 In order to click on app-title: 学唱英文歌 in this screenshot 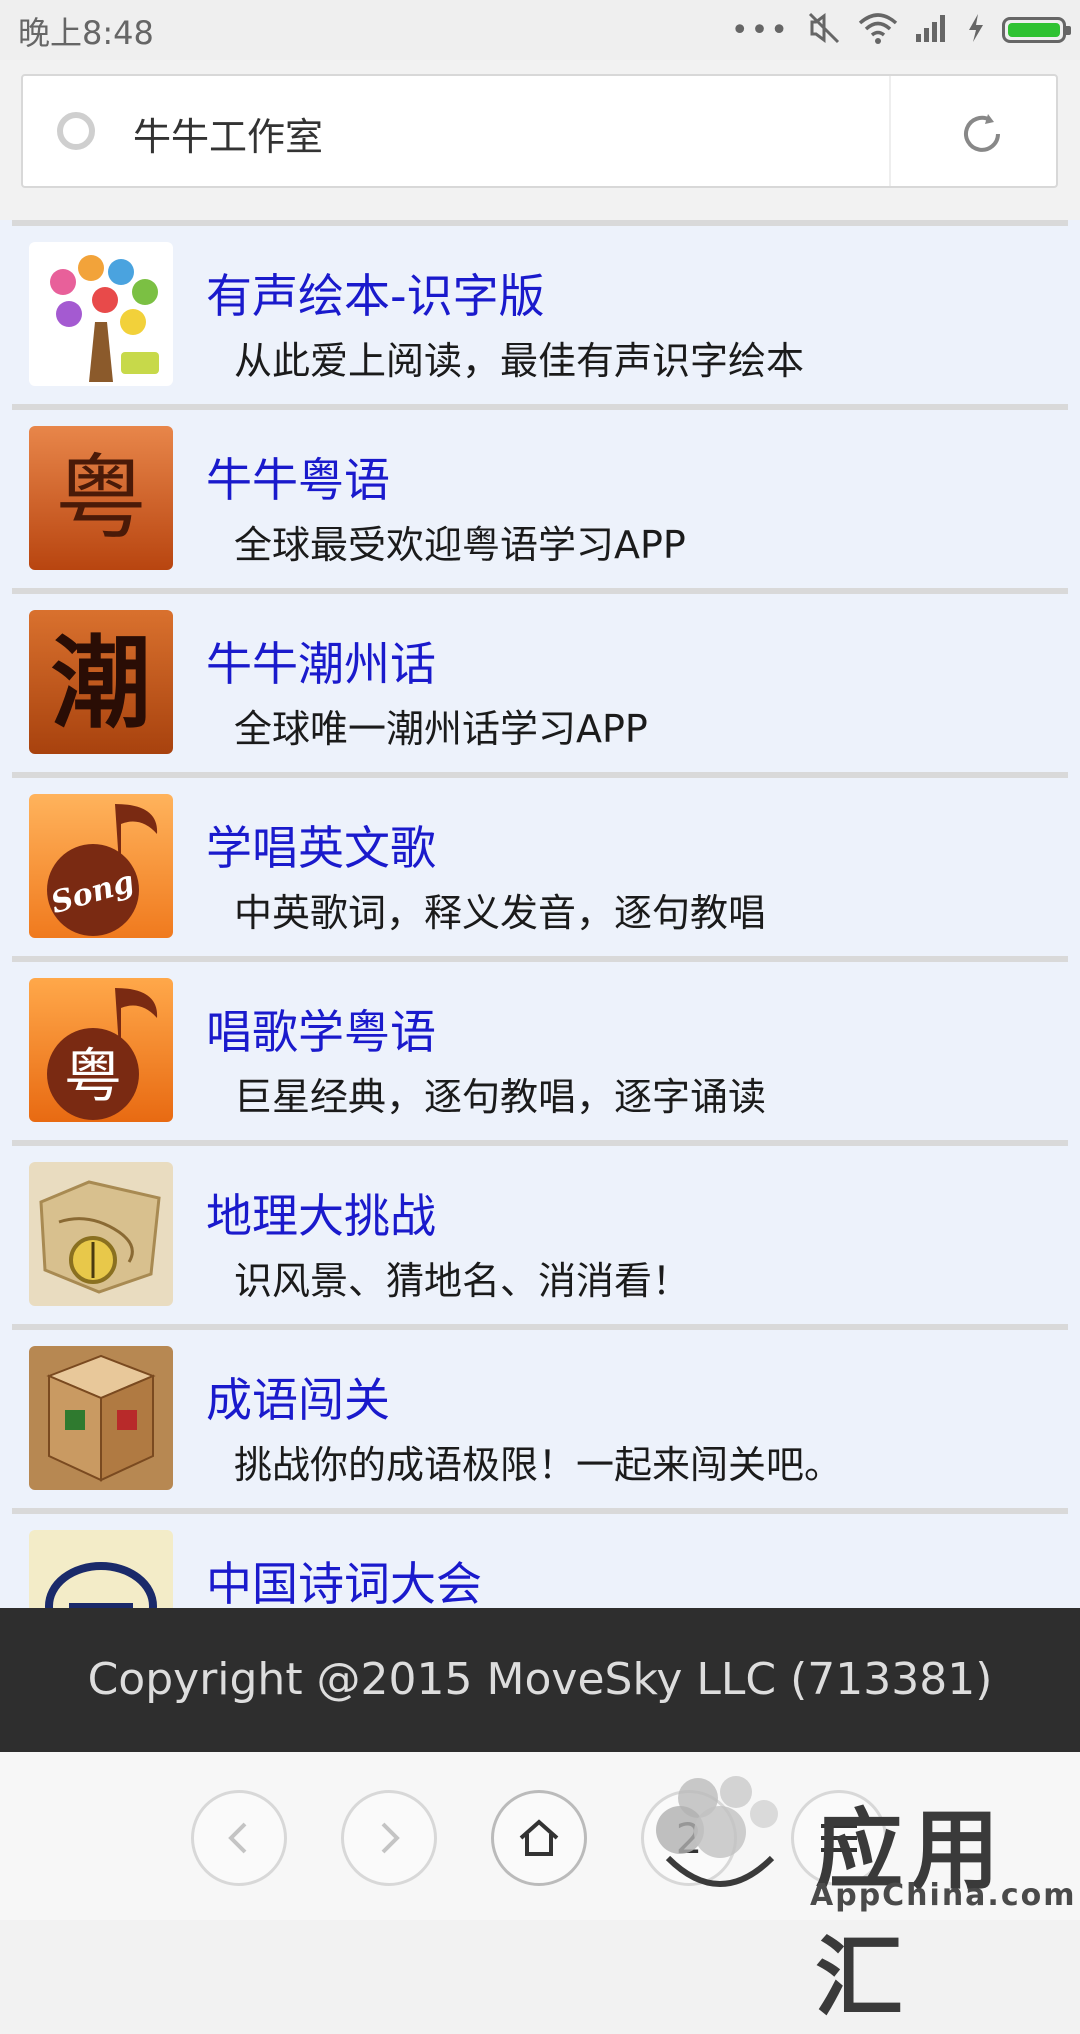, I will do `click(321, 845)`.